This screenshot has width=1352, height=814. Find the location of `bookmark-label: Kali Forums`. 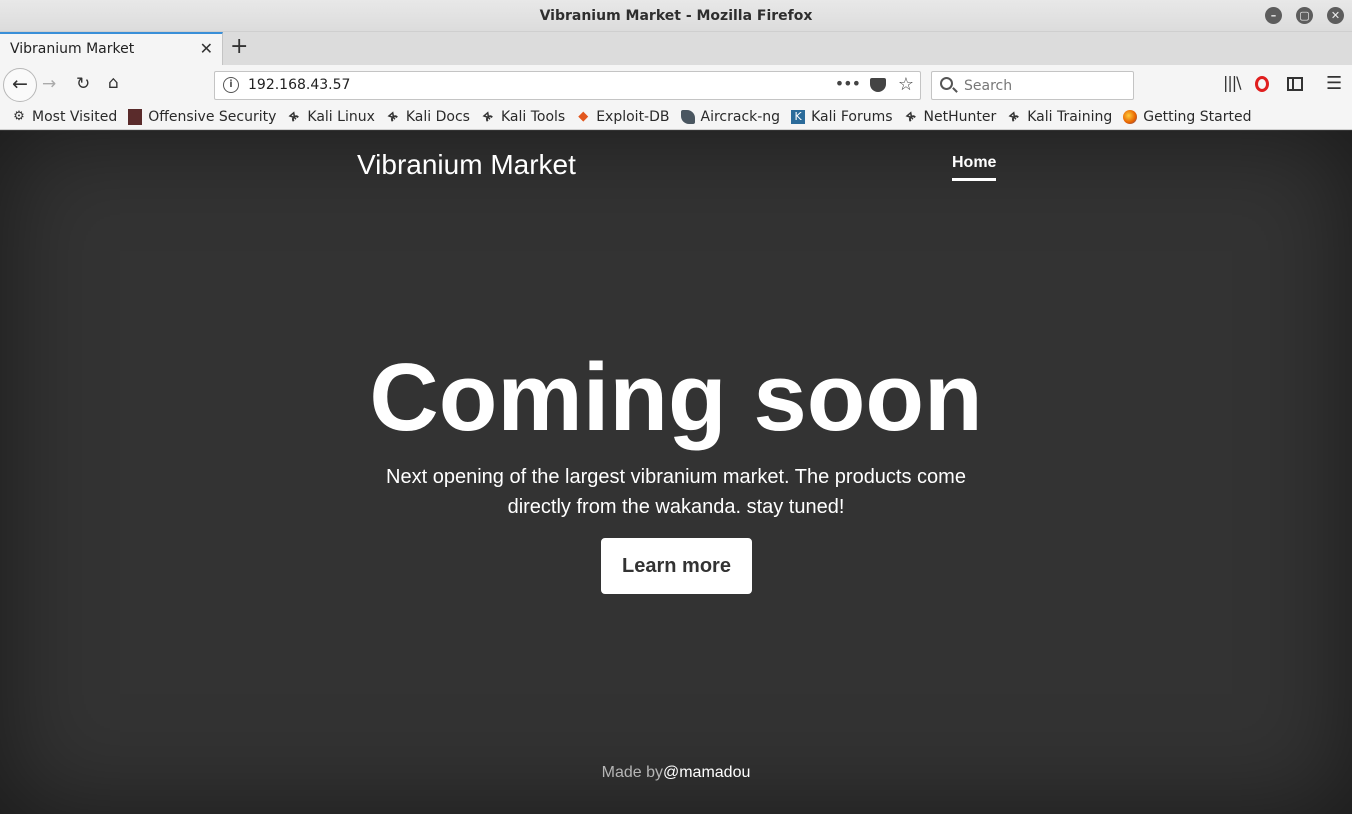

bookmark-label: Kali Forums is located at coordinates (852, 117).